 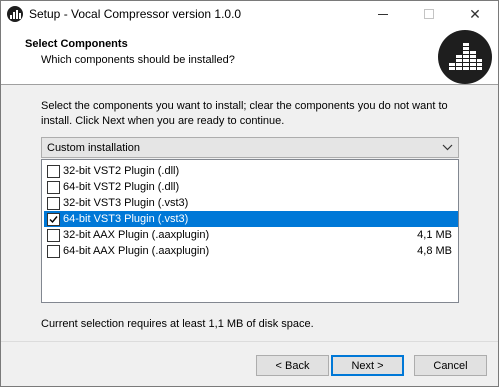 What do you see at coordinates (76, 44) in the screenshot?
I see `page-title: Select Components` at bounding box center [76, 44].